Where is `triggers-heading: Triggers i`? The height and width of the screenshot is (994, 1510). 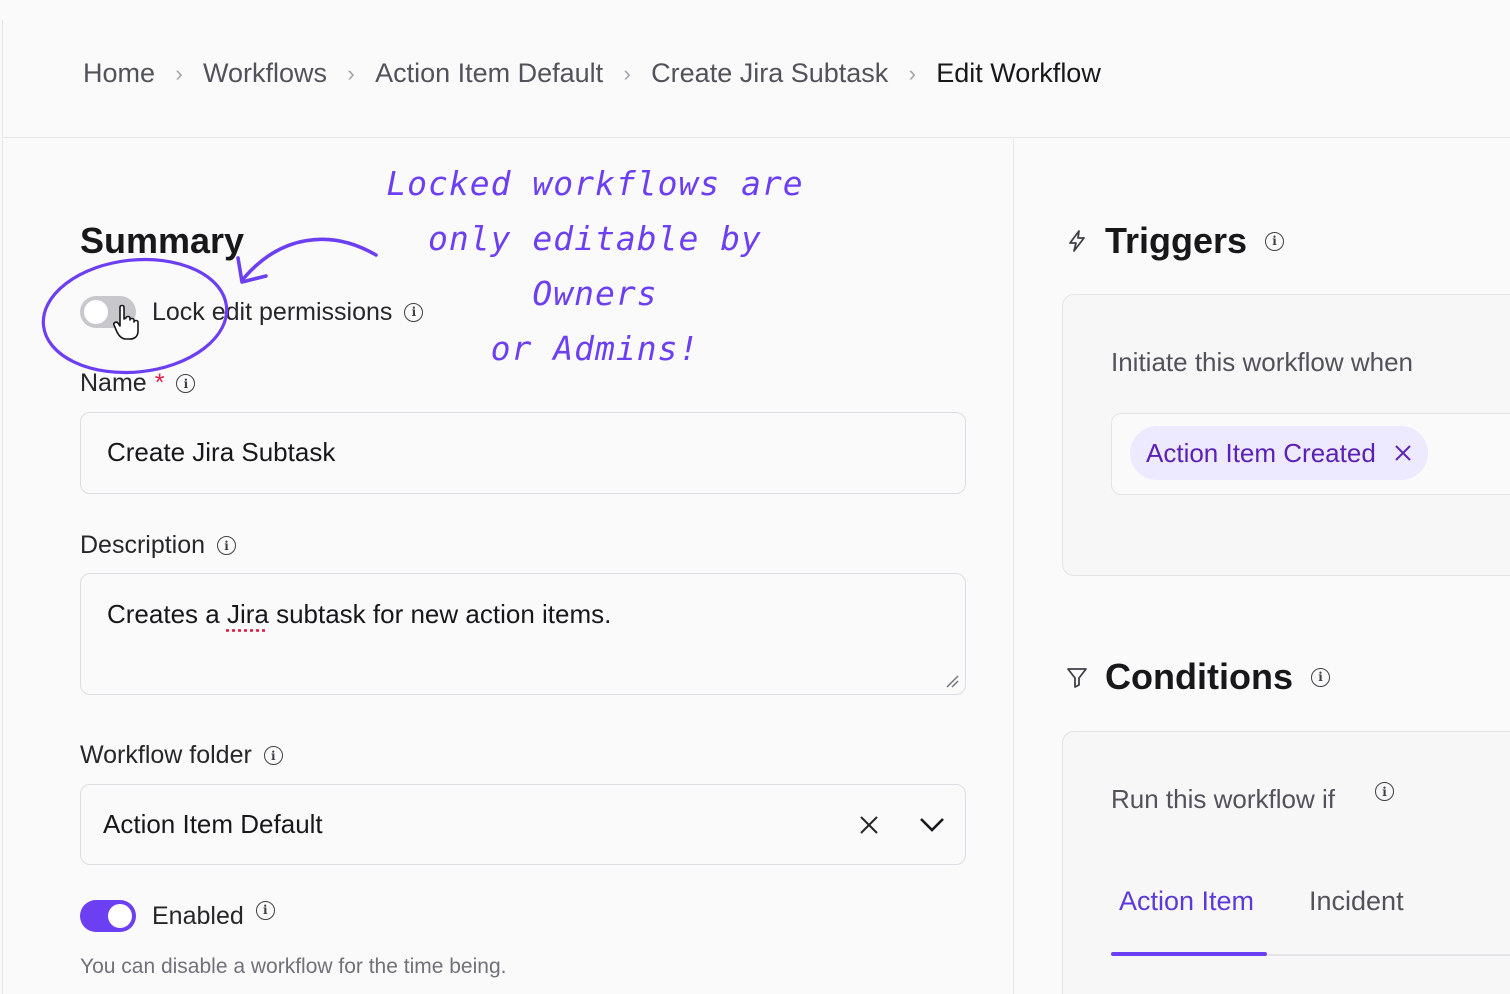 triggers-heading: Triggers i is located at coordinates (1175, 241).